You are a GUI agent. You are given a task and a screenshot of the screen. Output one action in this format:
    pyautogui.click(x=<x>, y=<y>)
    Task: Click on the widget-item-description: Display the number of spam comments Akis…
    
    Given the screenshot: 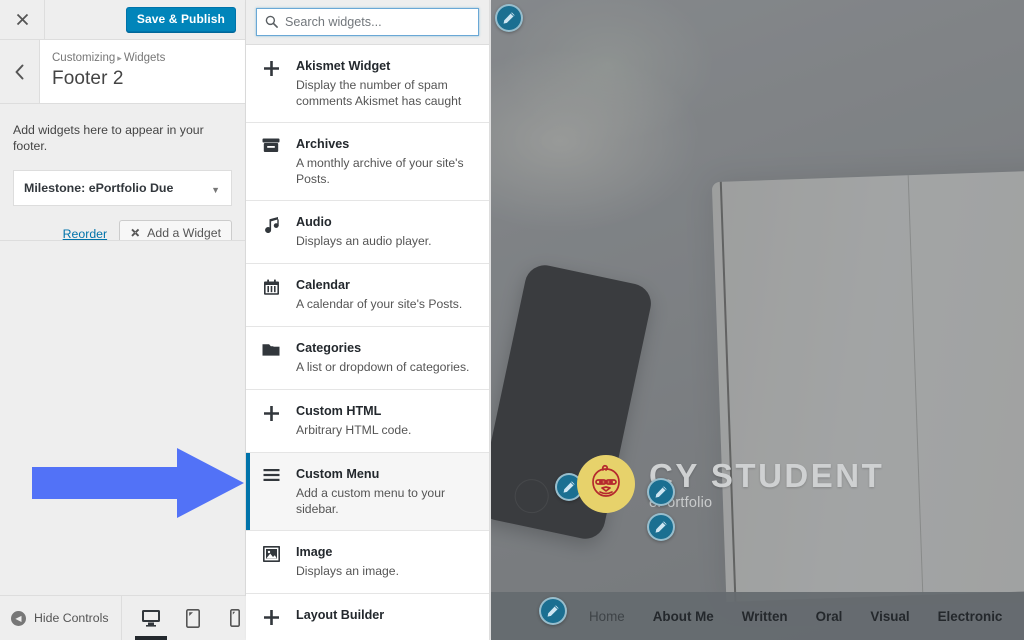 What is the action you would take?
    pyautogui.click(x=379, y=93)
    